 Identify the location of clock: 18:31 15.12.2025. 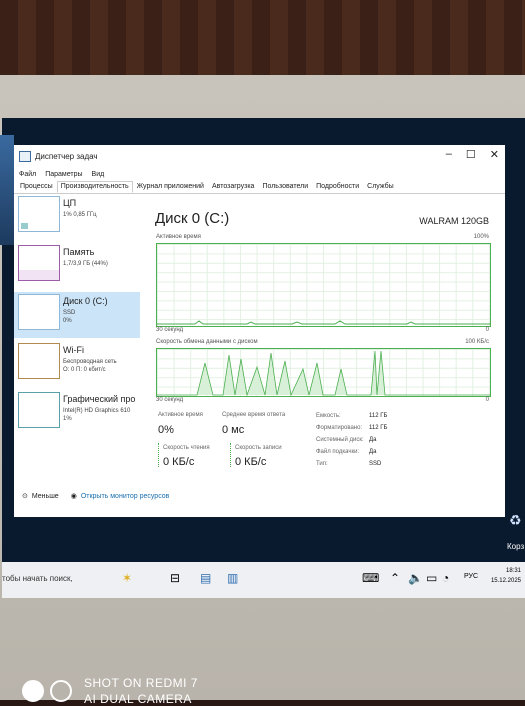
(506, 576).